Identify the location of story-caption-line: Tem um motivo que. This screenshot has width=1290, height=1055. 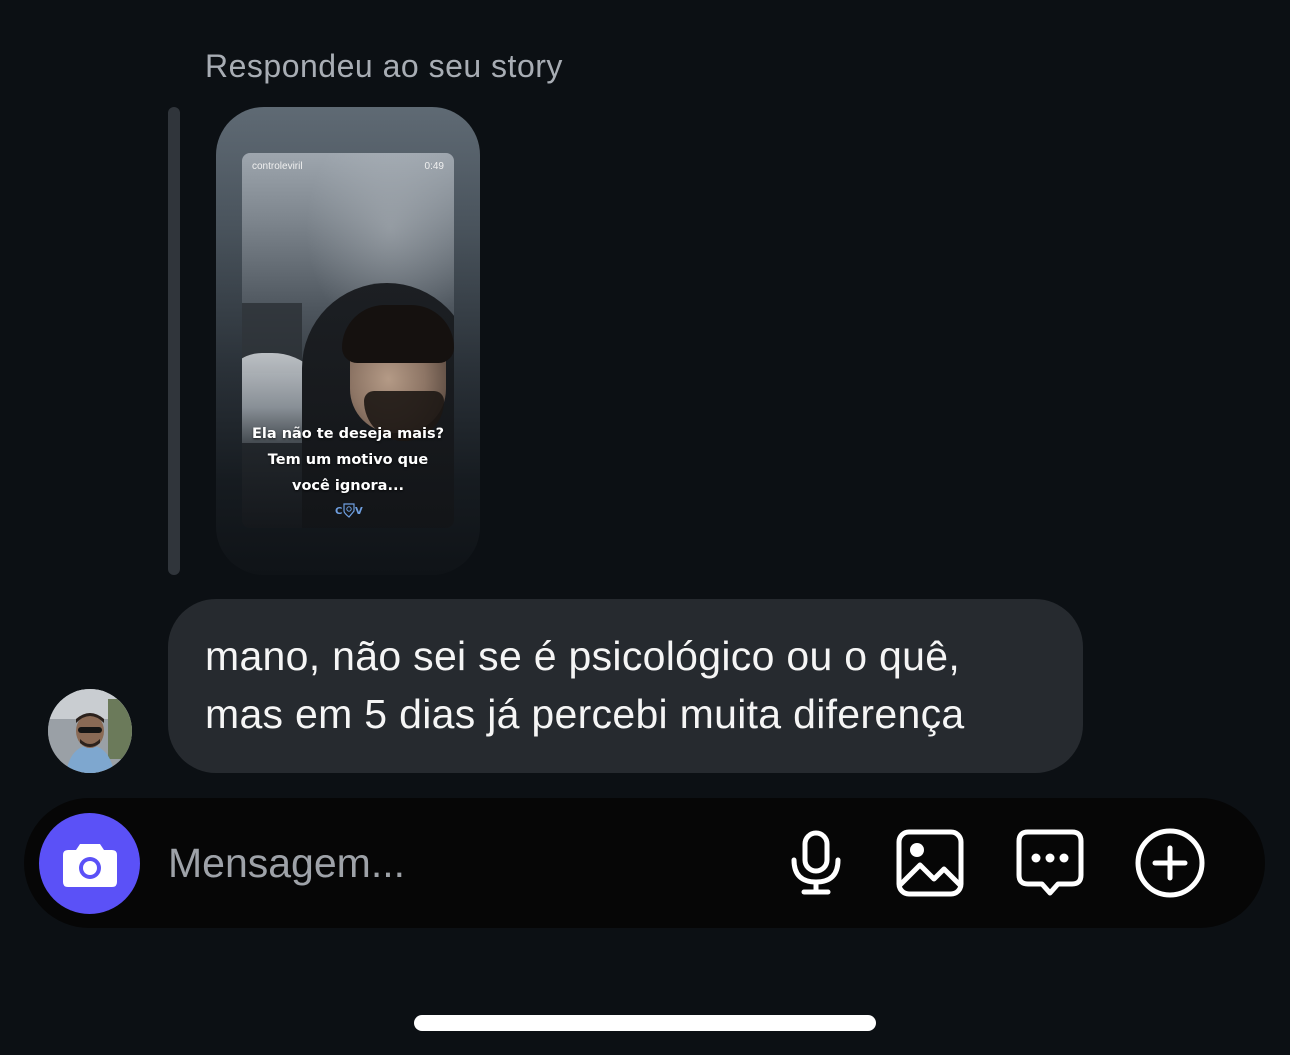
(348, 460).